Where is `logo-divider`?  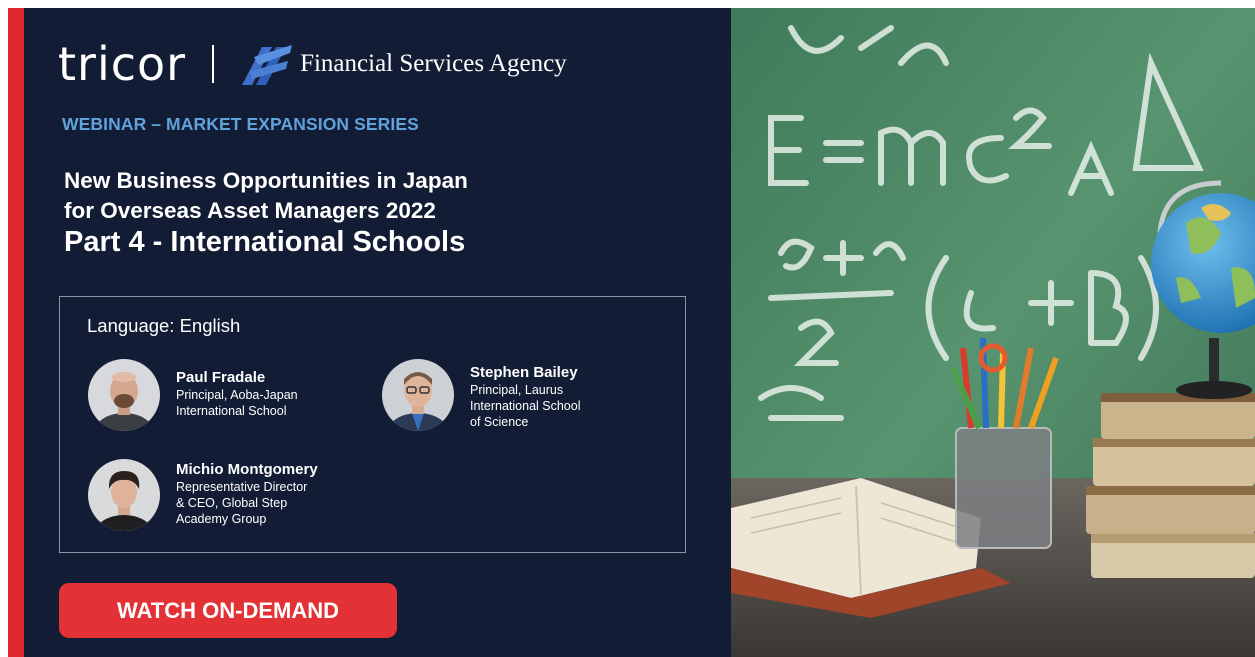 logo-divider is located at coordinates (213, 64).